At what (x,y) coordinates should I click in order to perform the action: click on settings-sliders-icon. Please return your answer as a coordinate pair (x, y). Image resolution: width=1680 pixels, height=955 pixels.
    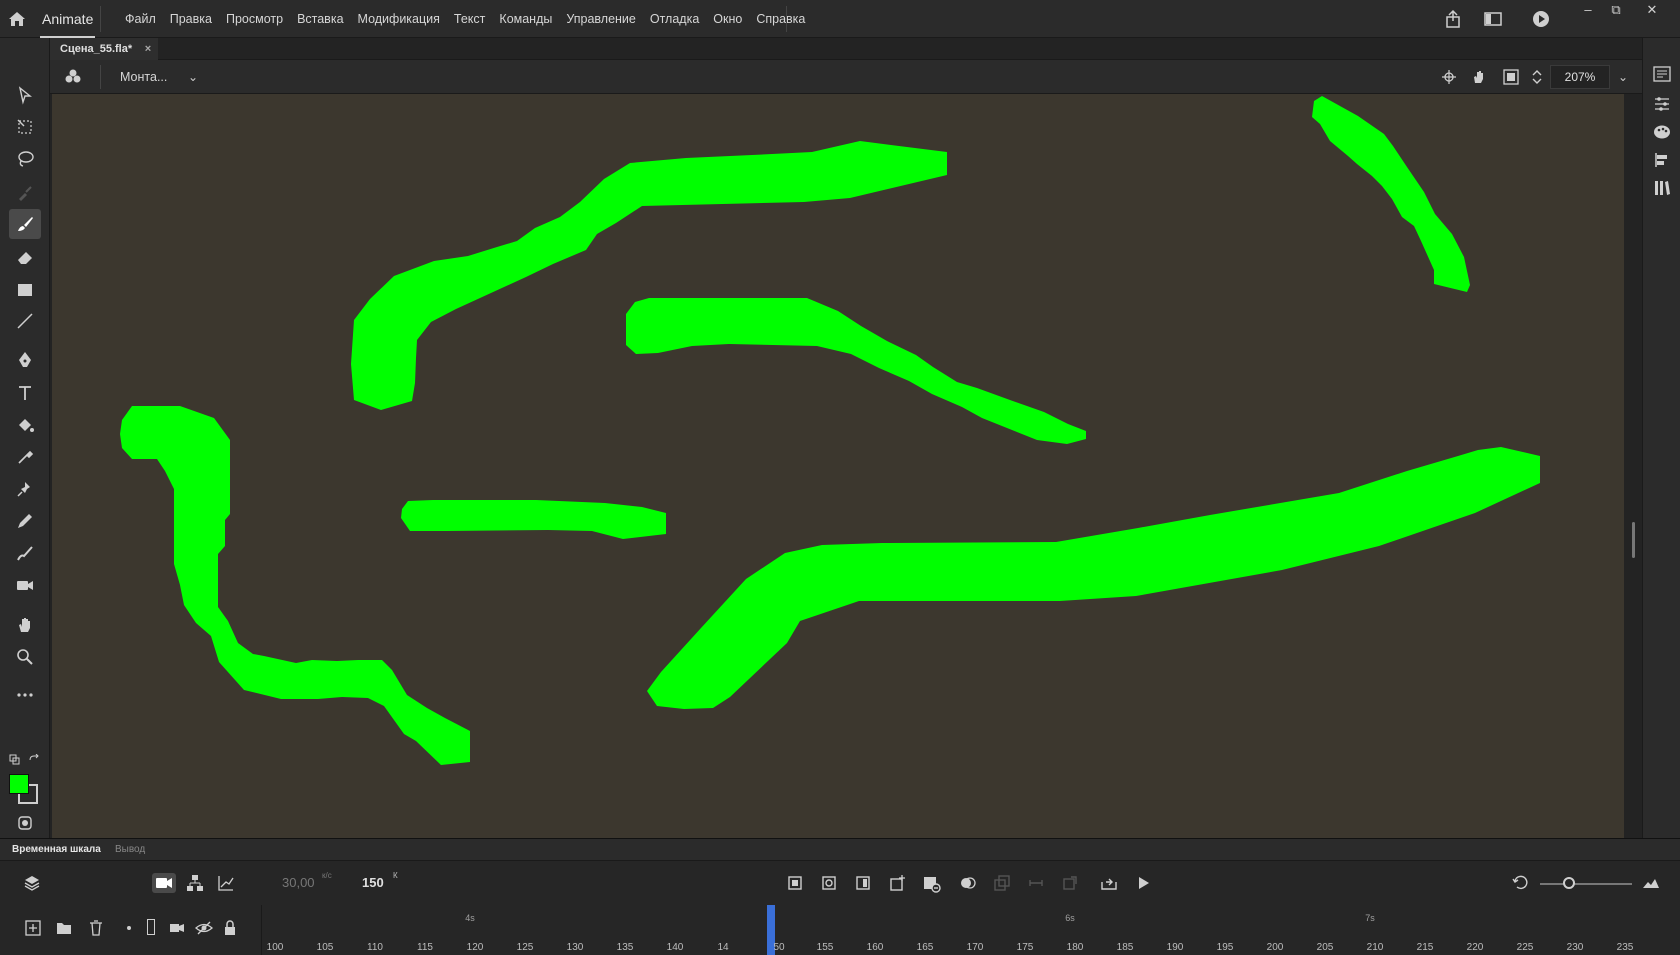
    Looking at the image, I should click on (1662, 104).